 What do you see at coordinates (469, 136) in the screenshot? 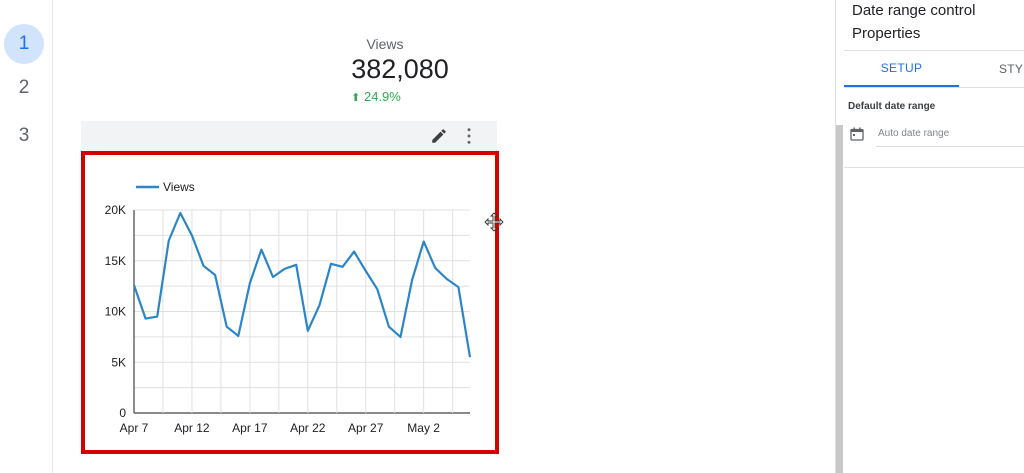
I see `more-vert-icon` at bounding box center [469, 136].